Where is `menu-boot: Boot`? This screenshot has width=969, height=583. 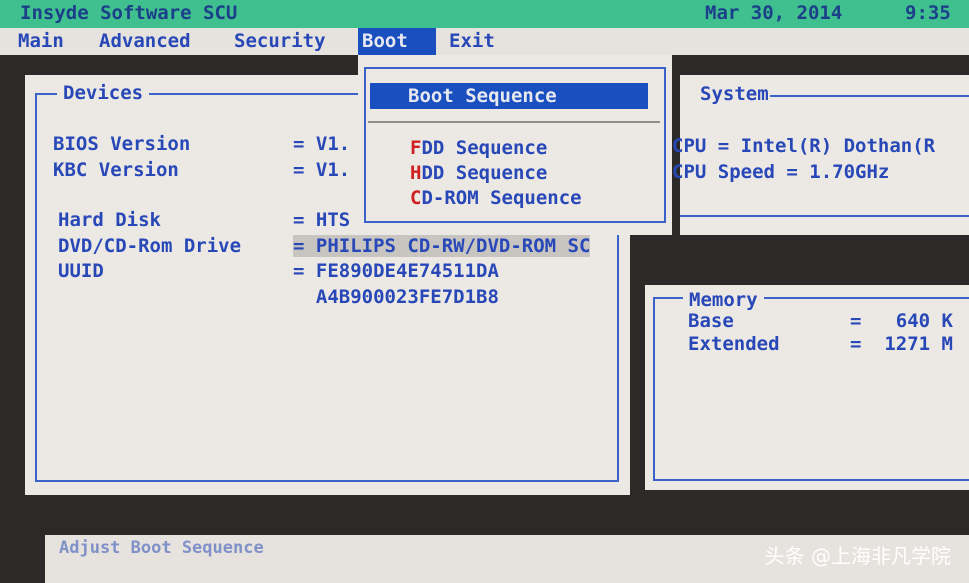 menu-boot: Boot is located at coordinates (397, 41).